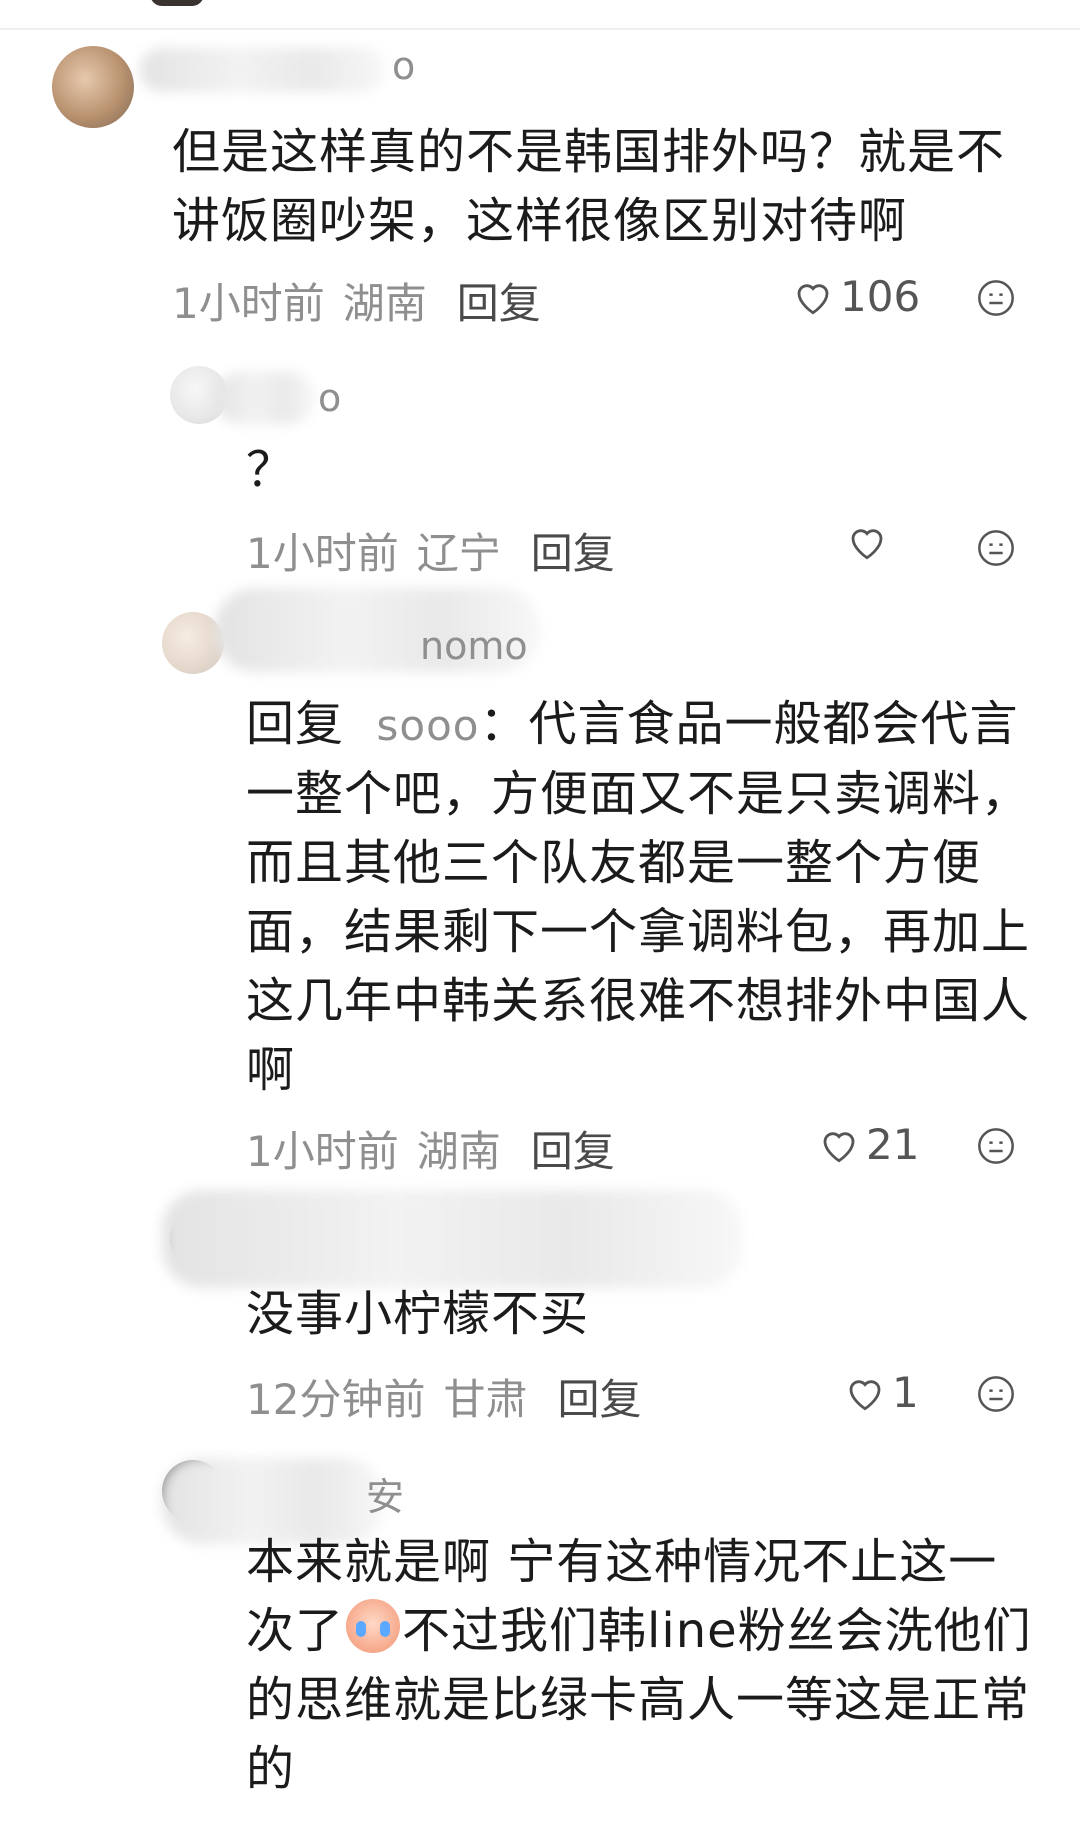 Image resolution: width=1080 pixels, height=1824 pixels. I want to click on like-count: 1, so click(905, 1392).